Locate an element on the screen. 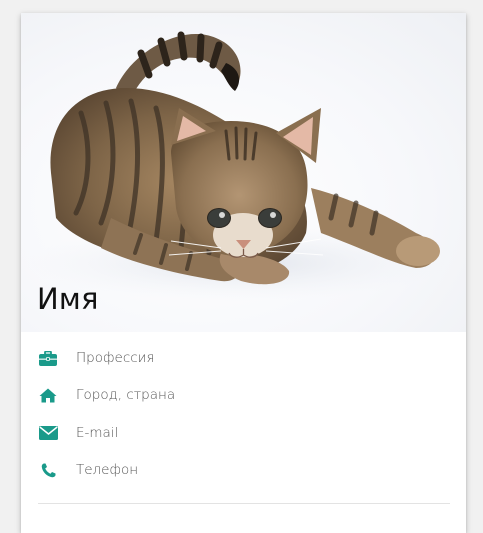 This screenshot has width=483, height=533. envelope-icon is located at coordinates (48, 433).